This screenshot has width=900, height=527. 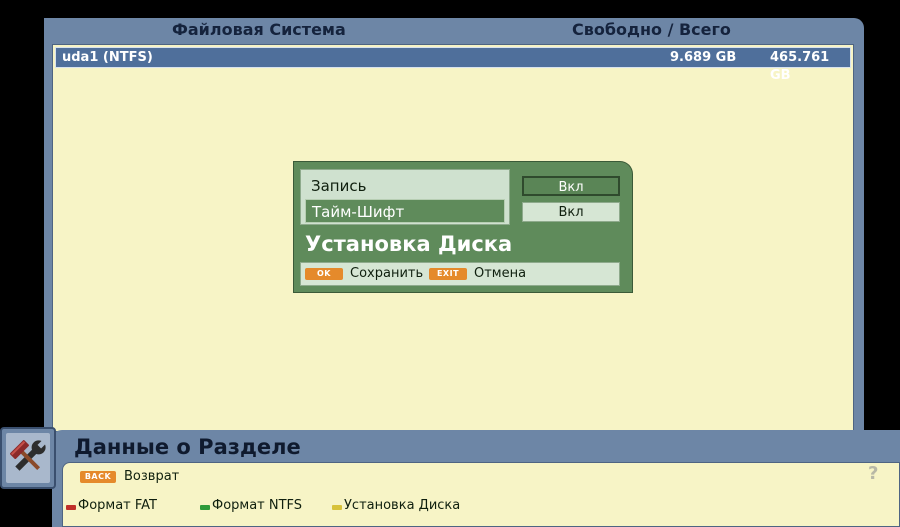 What do you see at coordinates (405, 186) in the screenshot?
I see `option-record-label: Запись` at bounding box center [405, 186].